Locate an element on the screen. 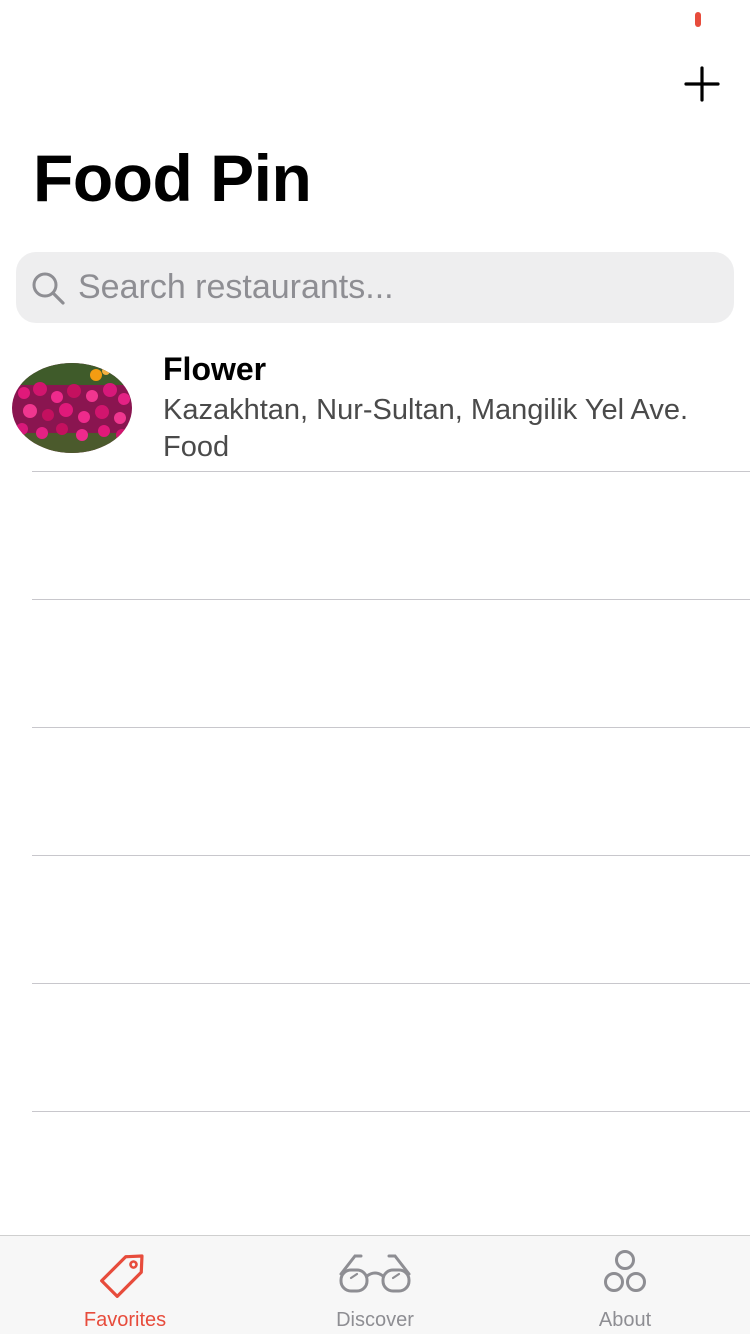 Image resolution: width=750 pixels, height=1334 pixels. tab-discover: Discover is located at coordinates (375, 1285).